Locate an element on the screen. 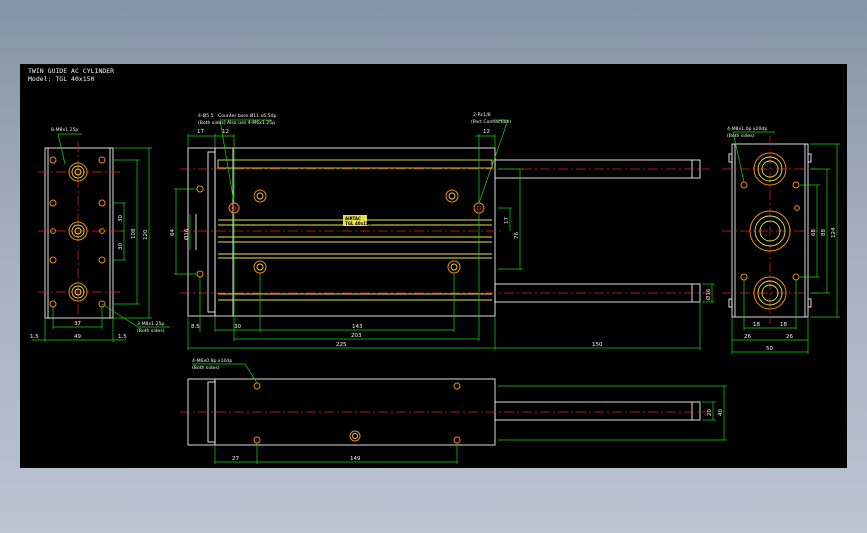  note-left-view-top: 8-M8x1.25p is located at coordinates (64, 130).